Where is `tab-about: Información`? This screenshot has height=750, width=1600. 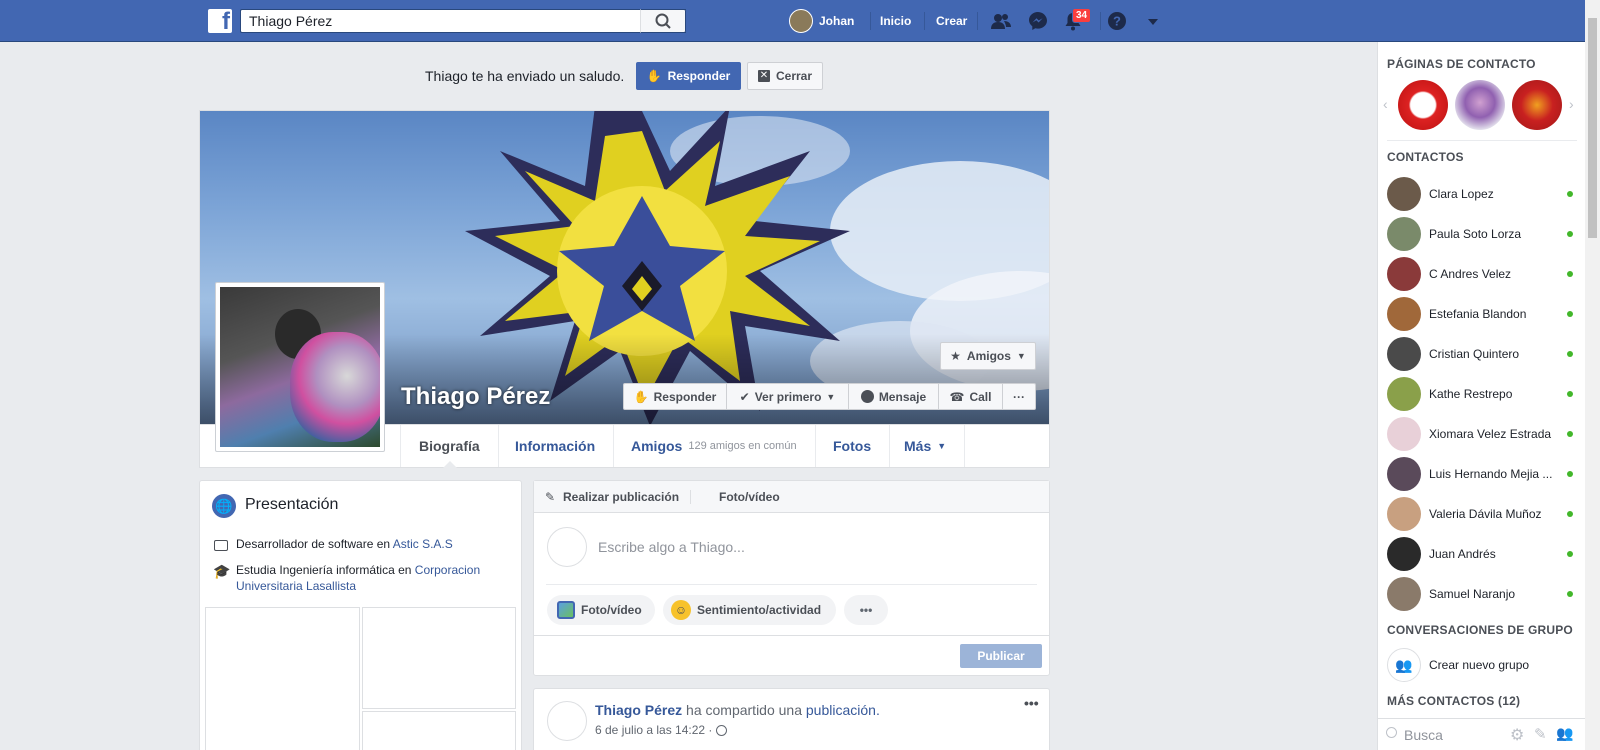
tab-about: Información is located at coordinates (556, 446).